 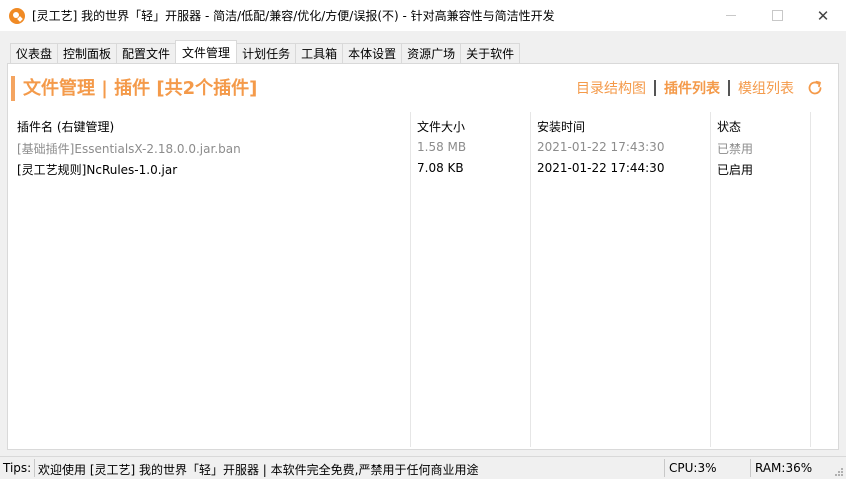 I want to click on tab-about: 关于软件, so click(x=490, y=53).